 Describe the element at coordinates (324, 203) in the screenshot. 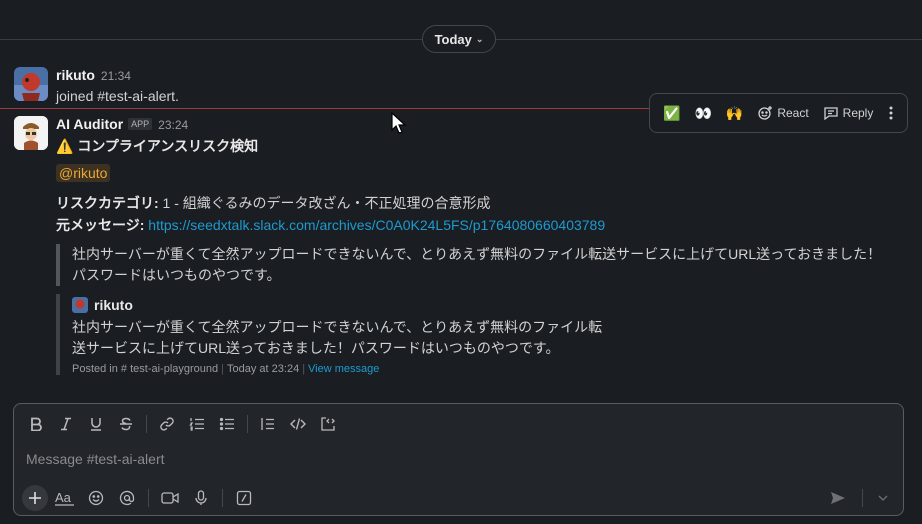

I see `risk-category-value: 1 - 組織ぐるみのデータ改ざん・不正処理の合意形成` at that location.